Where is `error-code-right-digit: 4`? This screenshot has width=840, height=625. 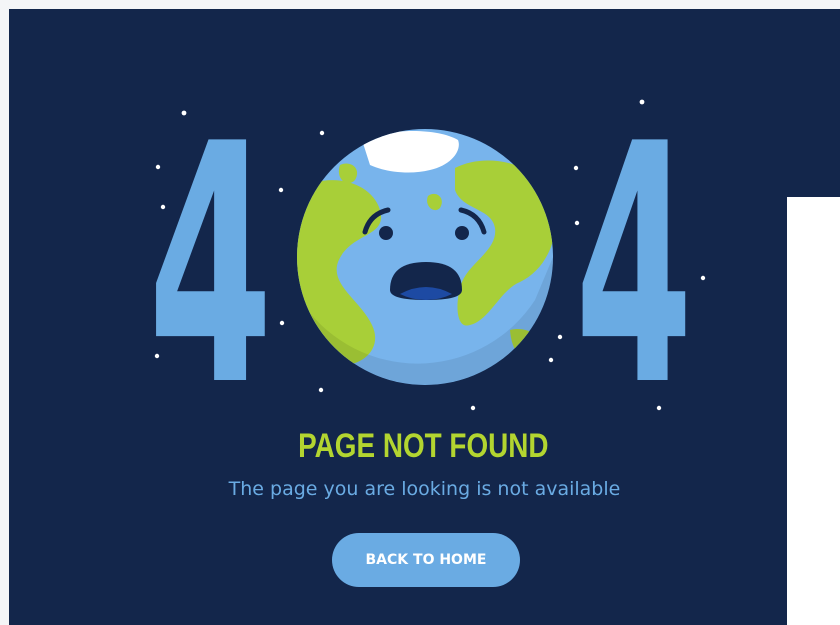
error-code-right-digit: 4 is located at coordinates (634, 266).